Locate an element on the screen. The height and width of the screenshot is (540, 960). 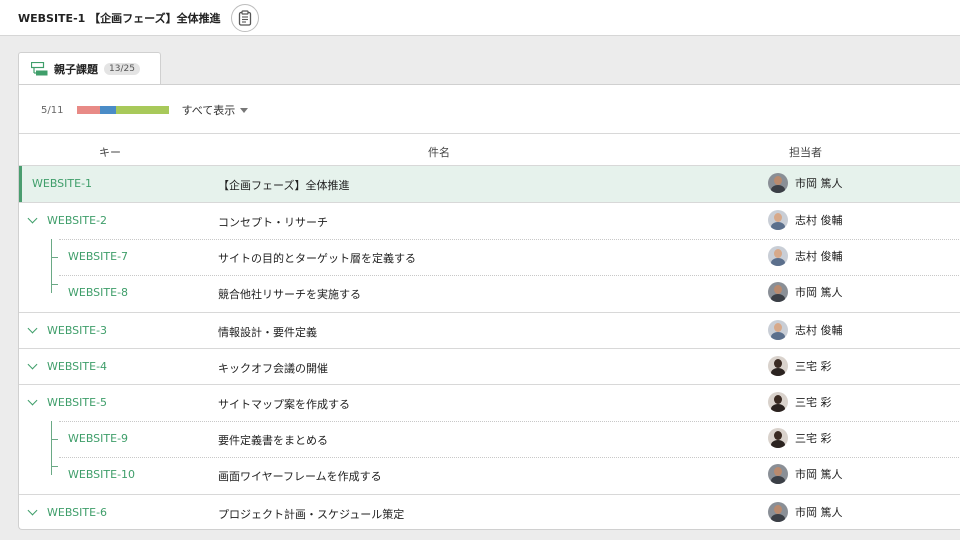
tab-parent-child: 親子課題 13/25 is located at coordinates (89, 68).